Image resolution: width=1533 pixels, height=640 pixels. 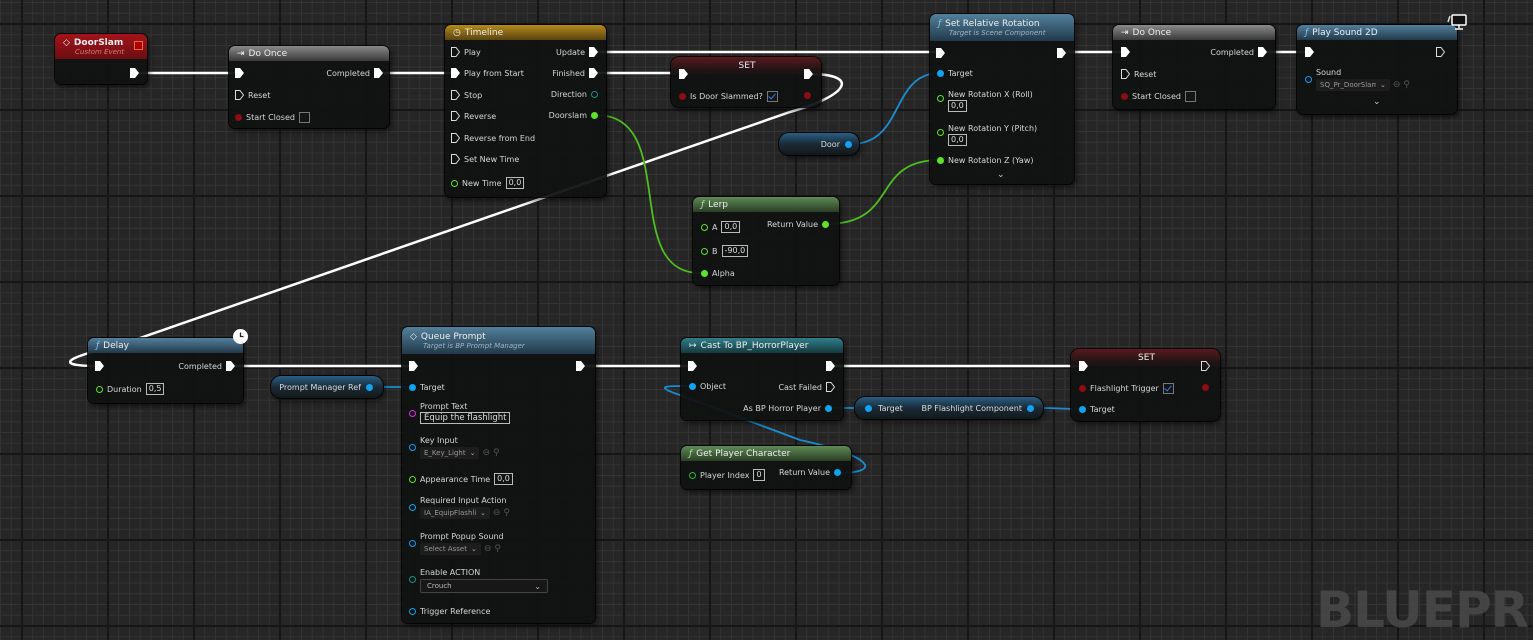 What do you see at coordinates (1353, 85) in the screenshot?
I see `sound-asset-dropdown: SQ_Pr_DoorSlam ⌄` at bounding box center [1353, 85].